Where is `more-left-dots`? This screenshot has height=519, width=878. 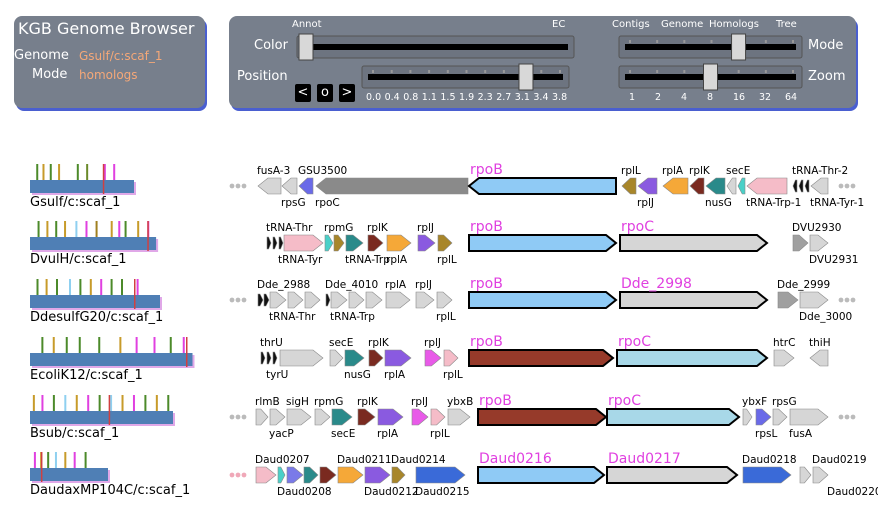
more-left-dots is located at coordinates (238, 475).